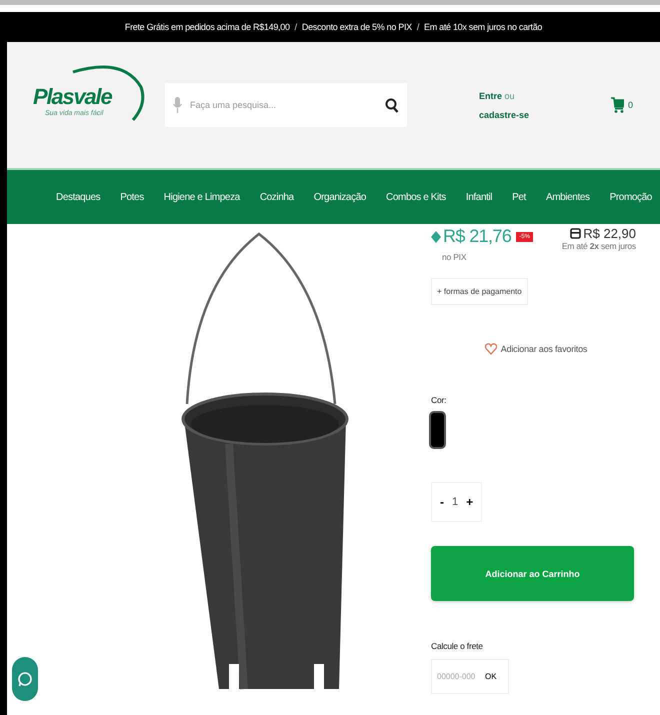 The width and height of the screenshot is (660, 715). I want to click on color-label: Cor:, so click(438, 400).